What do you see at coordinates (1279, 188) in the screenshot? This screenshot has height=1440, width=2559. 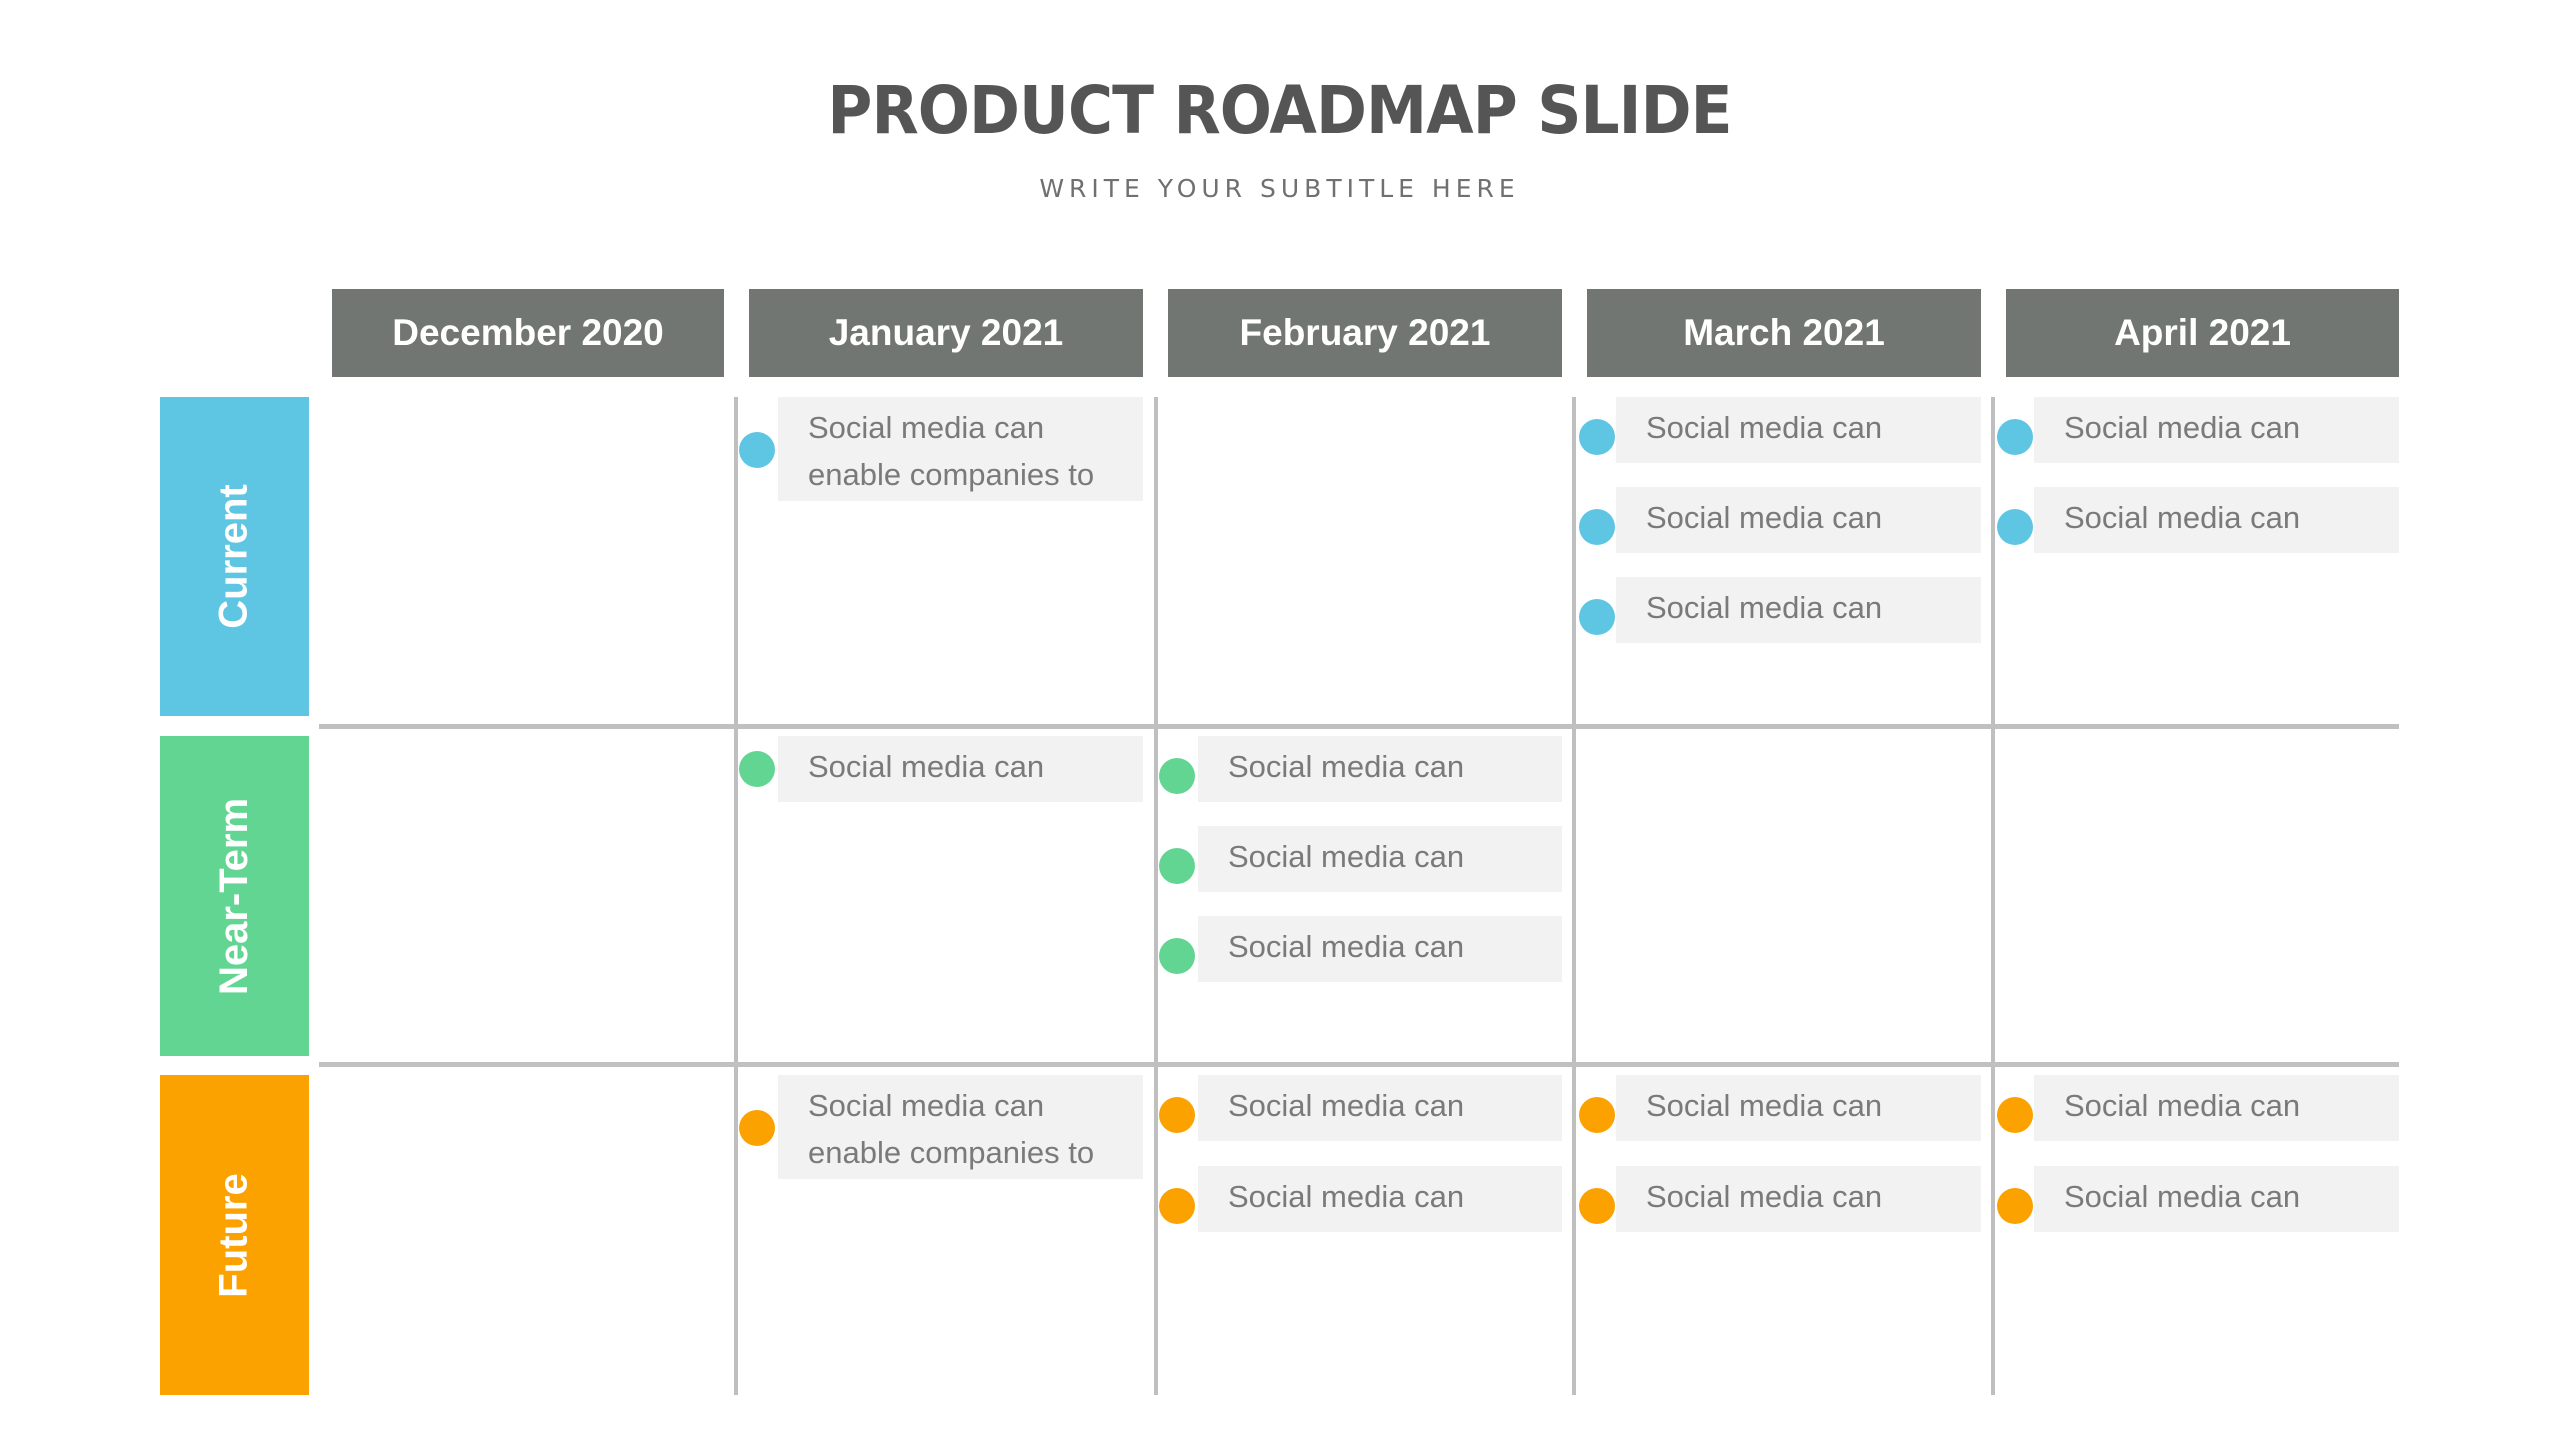 I see `slide-subtitle: WRITE YOUR SUBTITLE HERE` at bounding box center [1279, 188].